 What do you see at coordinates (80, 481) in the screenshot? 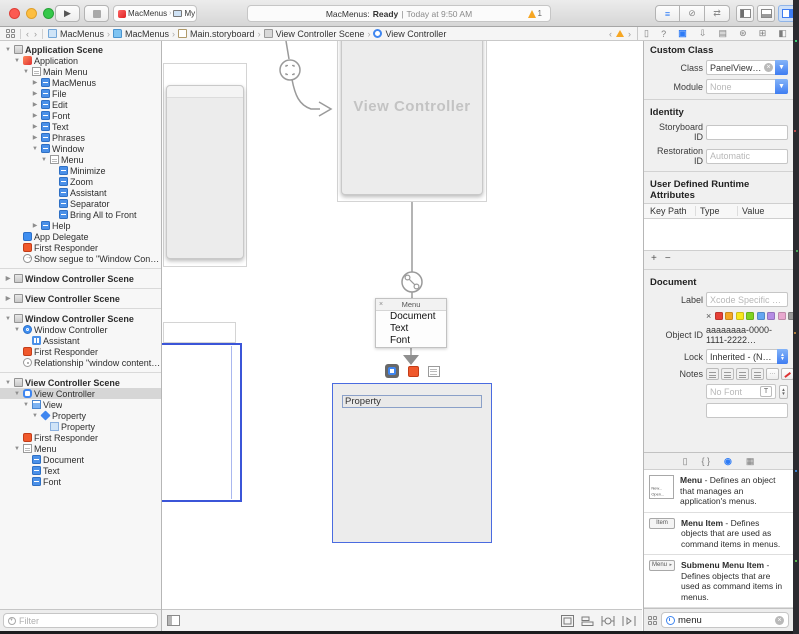
I see `outline-row: Font` at bounding box center [80, 481].